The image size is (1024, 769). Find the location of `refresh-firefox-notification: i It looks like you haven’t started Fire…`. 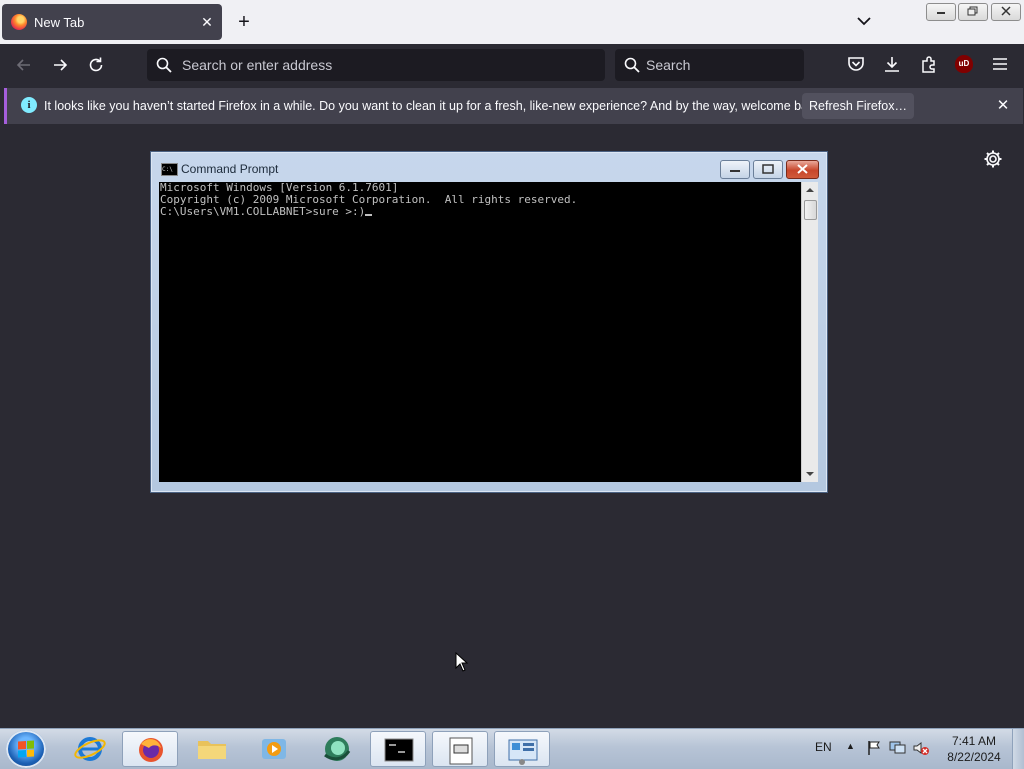

refresh-firefox-notification: i It looks like you haven’t started Fire… is located at coordinates (513, 106).